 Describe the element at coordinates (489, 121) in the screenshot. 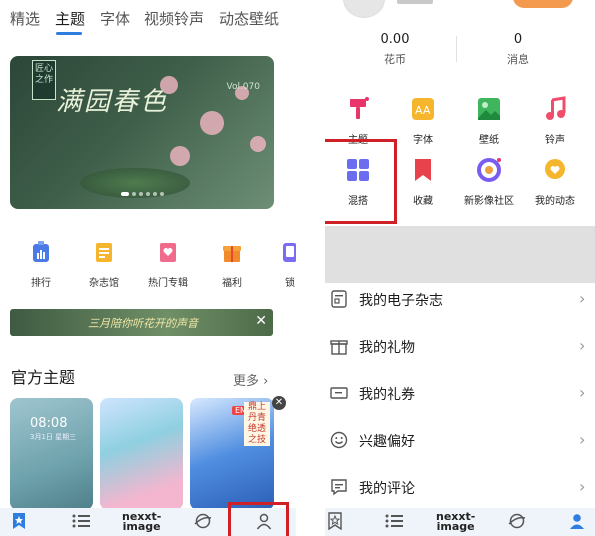

I see `grid-item-wallpapers: 壁纸` at that location.